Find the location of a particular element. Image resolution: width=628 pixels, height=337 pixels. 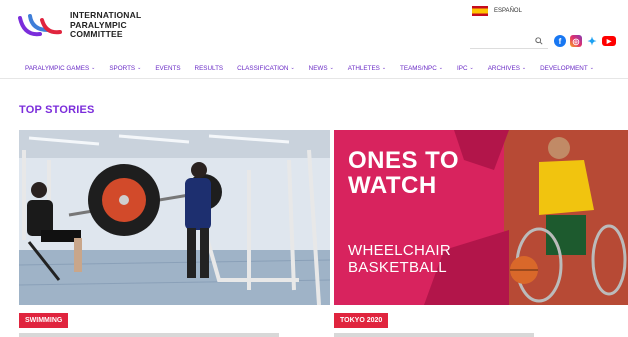

nav-item-label: EVENTS is located at coordinates (168, 68).